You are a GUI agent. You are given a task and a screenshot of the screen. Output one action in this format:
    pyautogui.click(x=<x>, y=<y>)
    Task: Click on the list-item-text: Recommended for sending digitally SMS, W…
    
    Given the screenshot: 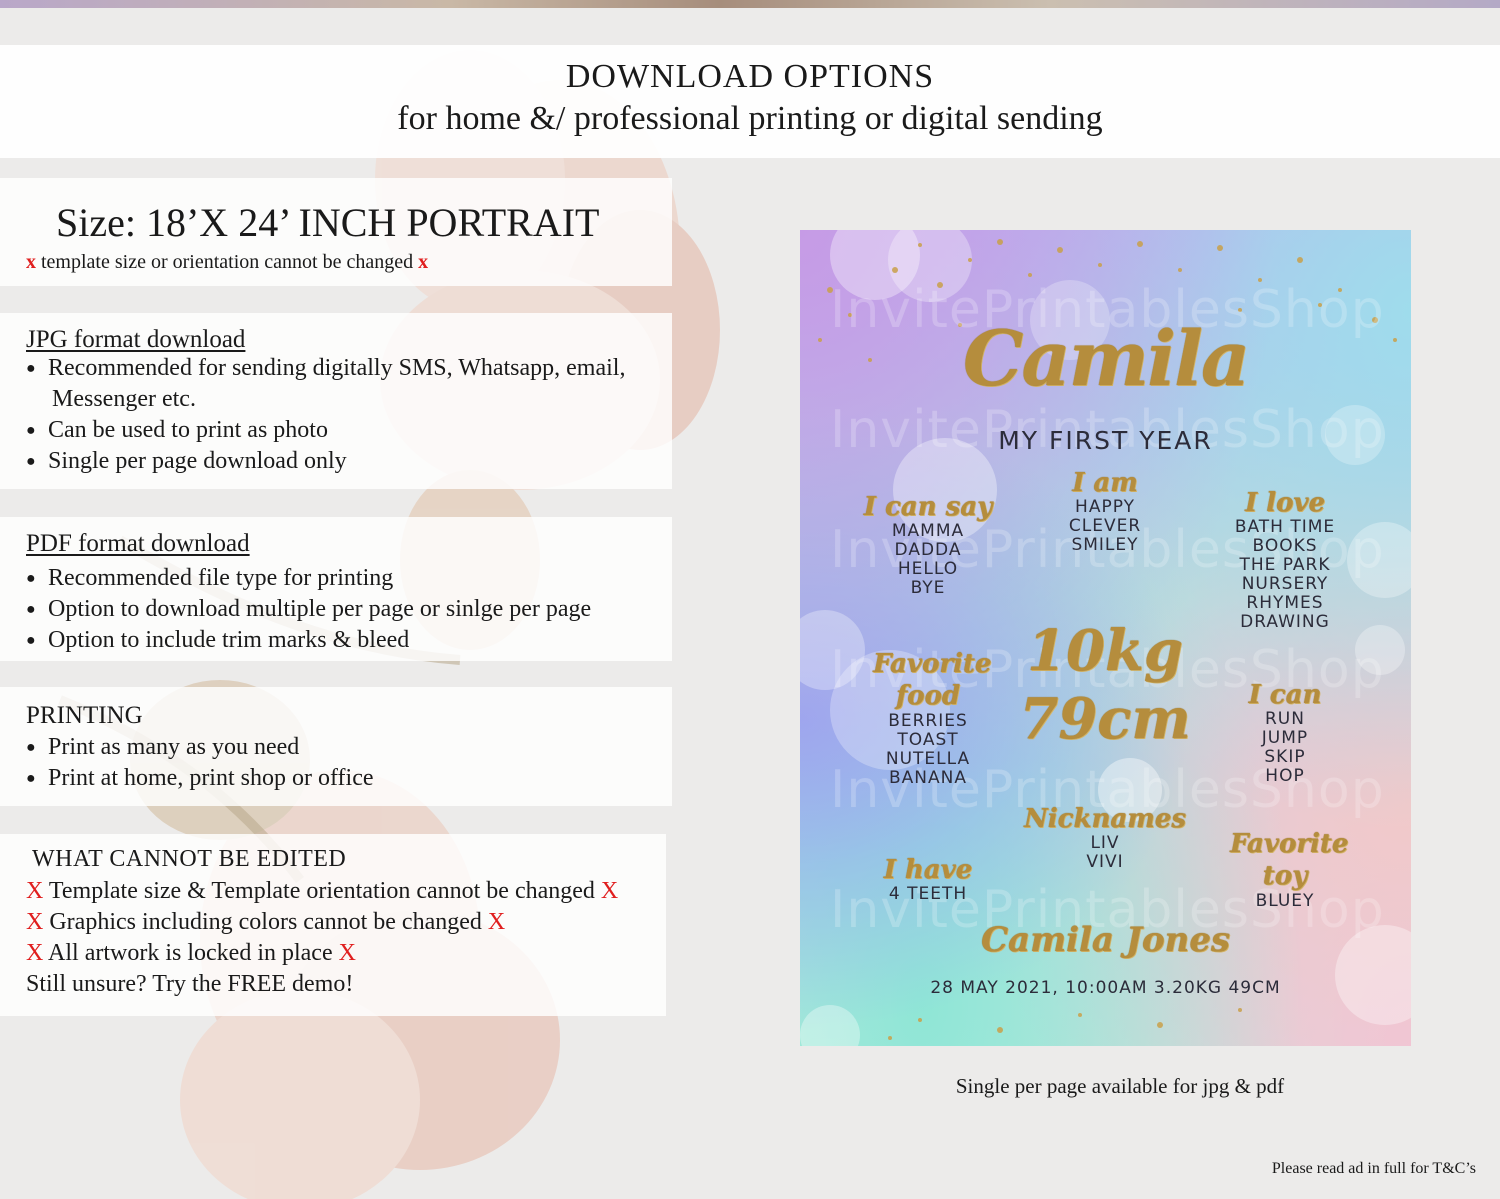 What is the action you would take?
    pyautogui.click(x=337, y=368)
    